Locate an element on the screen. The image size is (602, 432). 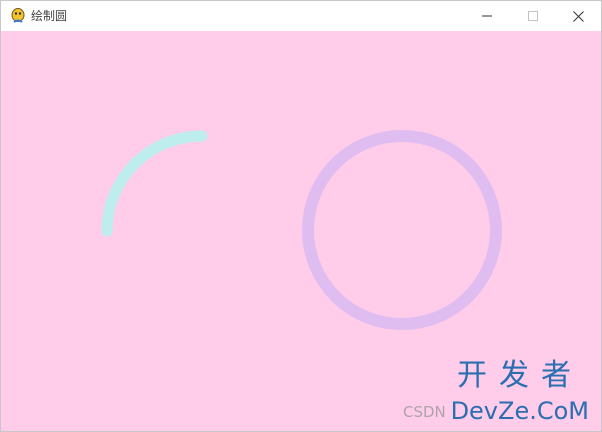
window-title: 绘制圆 is located at coordinates (49, 16).